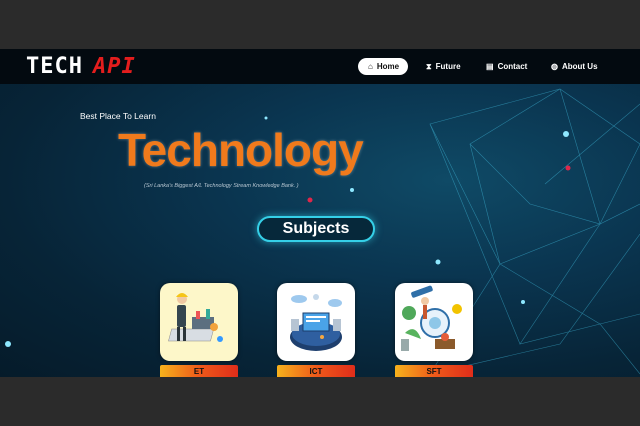 The height and width of the screenshot is (426, 640). Describe the element at coordinates (490, 66) in the screenshot. I see `id-card-icon: ▤` at that location.